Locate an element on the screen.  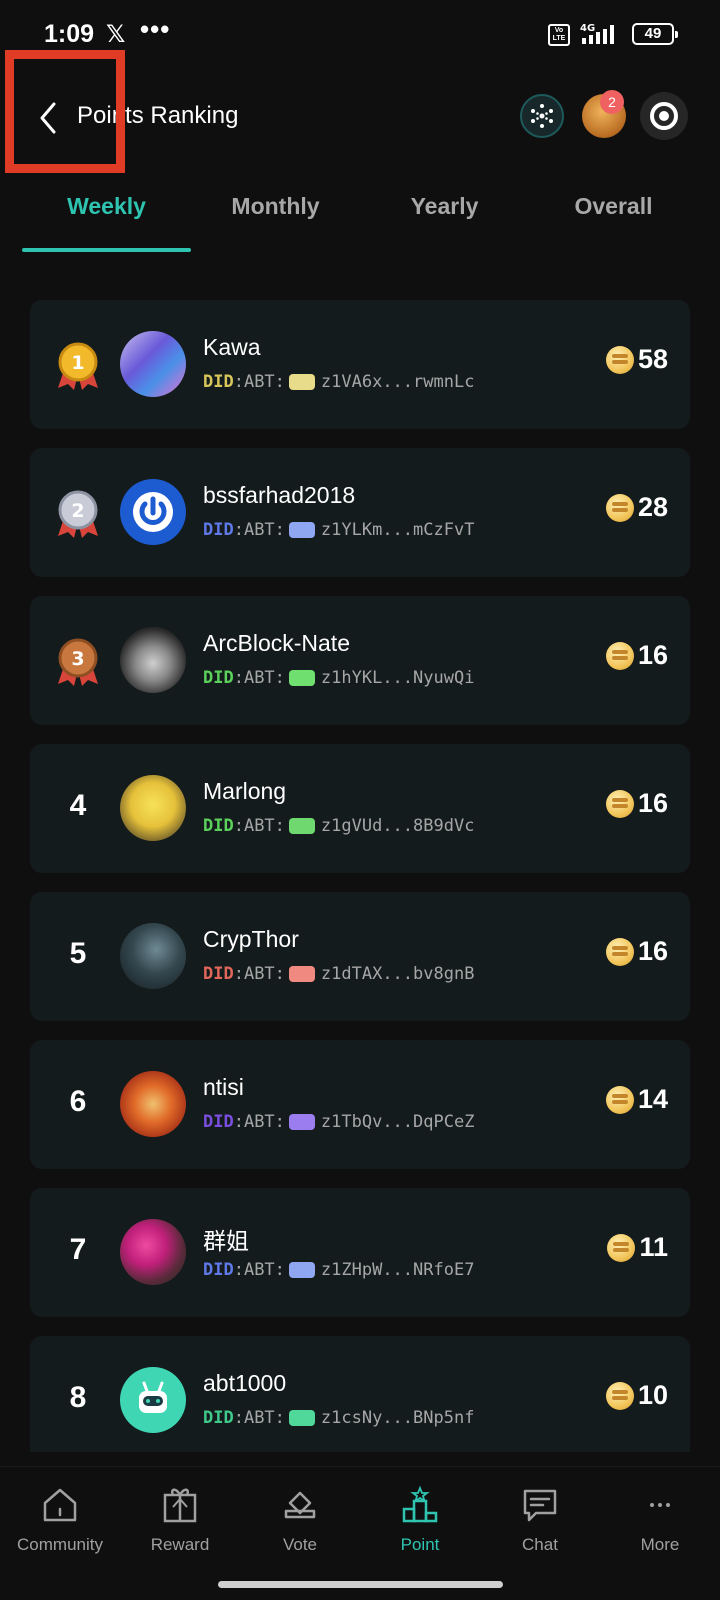
tab-weekly: Weekly is located at coordinates (106, 215).